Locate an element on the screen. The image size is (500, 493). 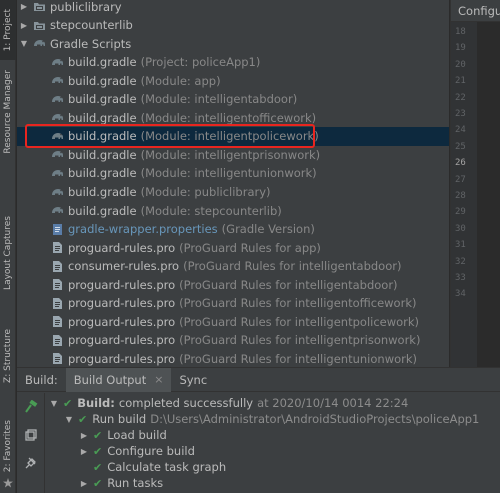
tab-project-label: 1: Project is located at coordinates (8, 30).